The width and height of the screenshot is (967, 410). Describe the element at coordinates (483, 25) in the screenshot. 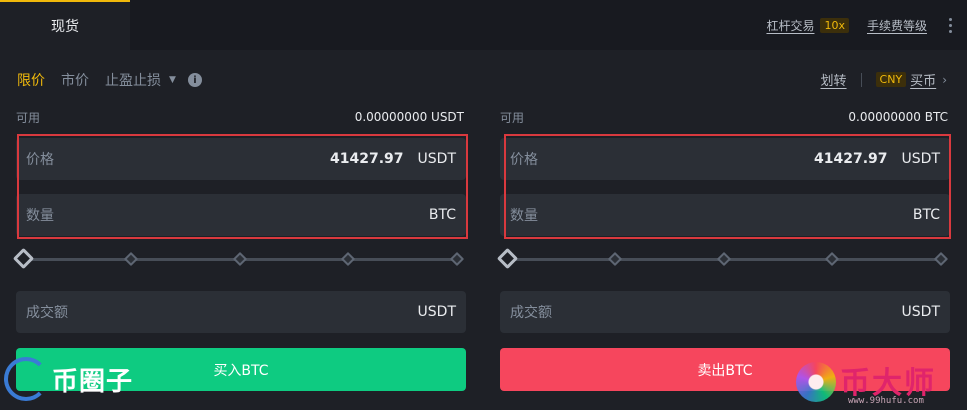

I see `top-bar: 现货 杠杆交易 10x 手续费等级` at that location.